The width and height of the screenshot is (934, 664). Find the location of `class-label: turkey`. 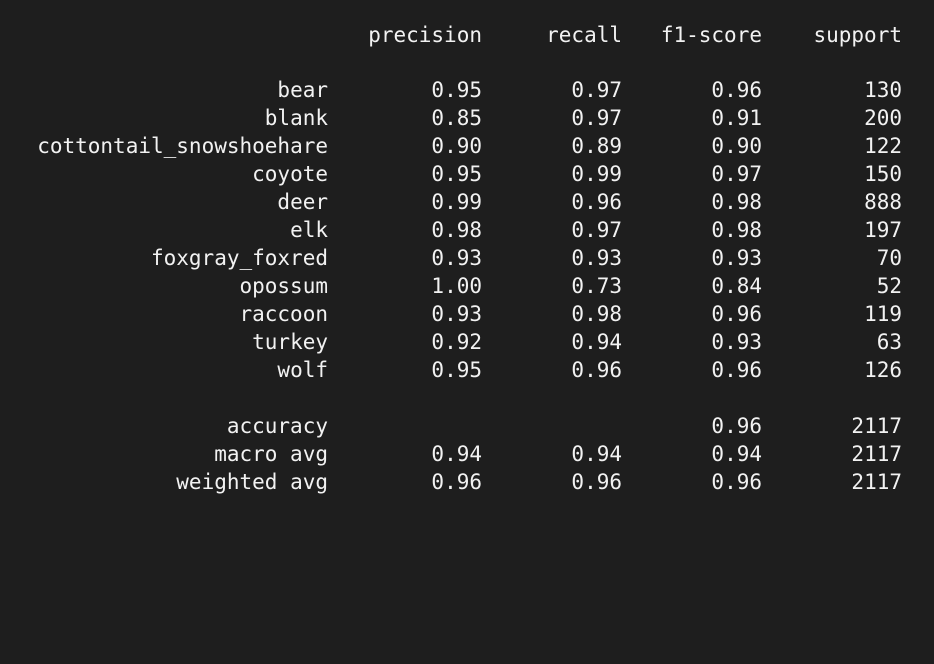

class-label: turkey is located at coordinates (290, 342).